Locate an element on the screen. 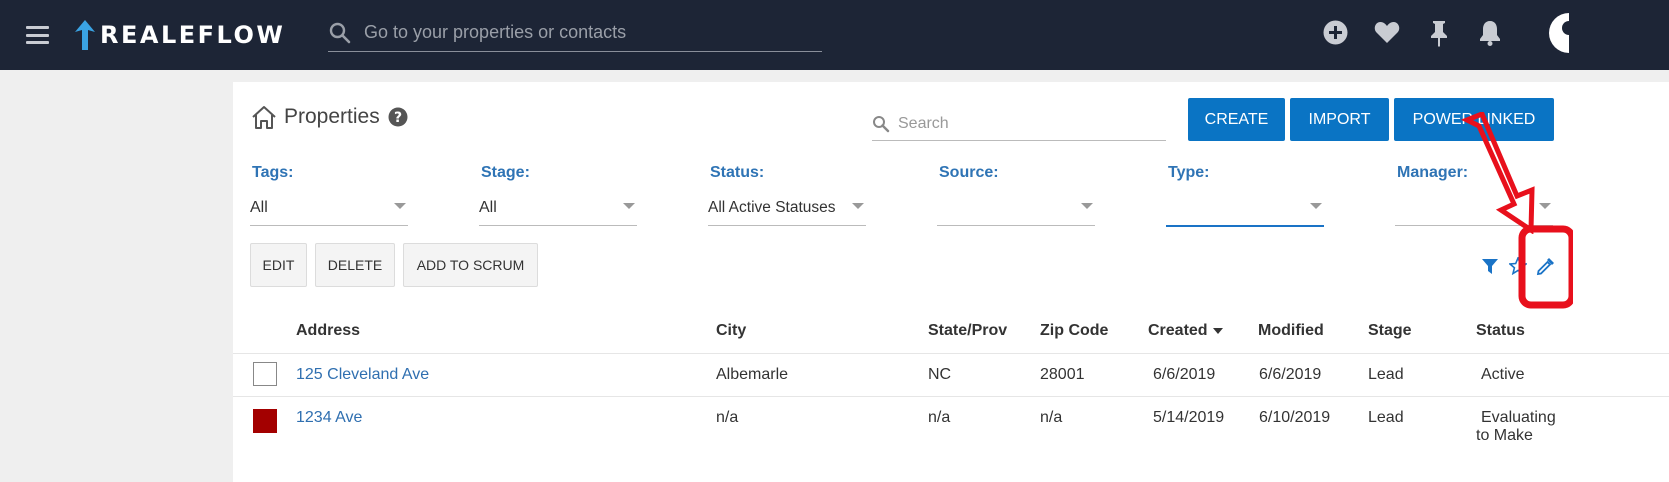  status-cell: Active is located at coordinates (1503, 374).